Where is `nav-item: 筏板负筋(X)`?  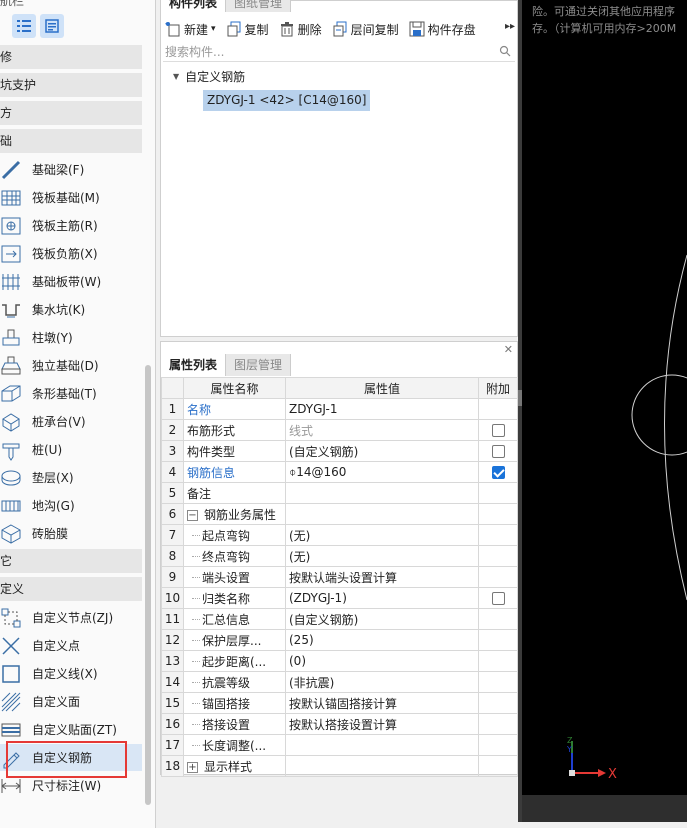
nav-item: 筏板负筋(X) is located at coordinates (71, 253).